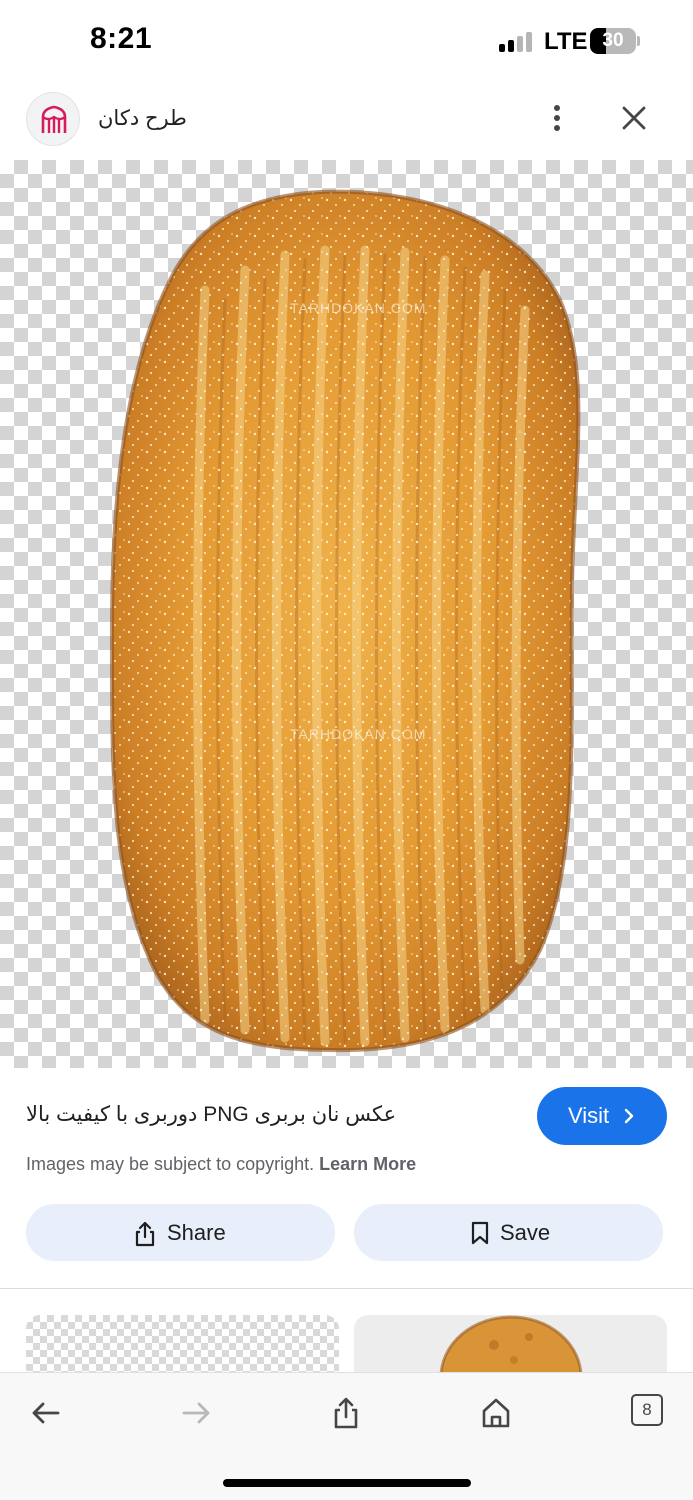 Image resolution: width=693 pixels, height=1500 pixels. Describe the element at coordinates (346, 42) in the screenshot. I see `status-bar: 8:21 LTE 30` at that location.